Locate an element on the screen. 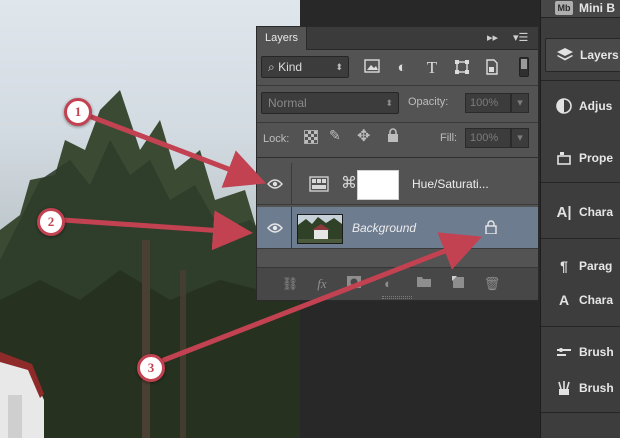 This screenshot has width=620, height=438. annotation-badge-3: 3 is located at coordinates (151, 368).